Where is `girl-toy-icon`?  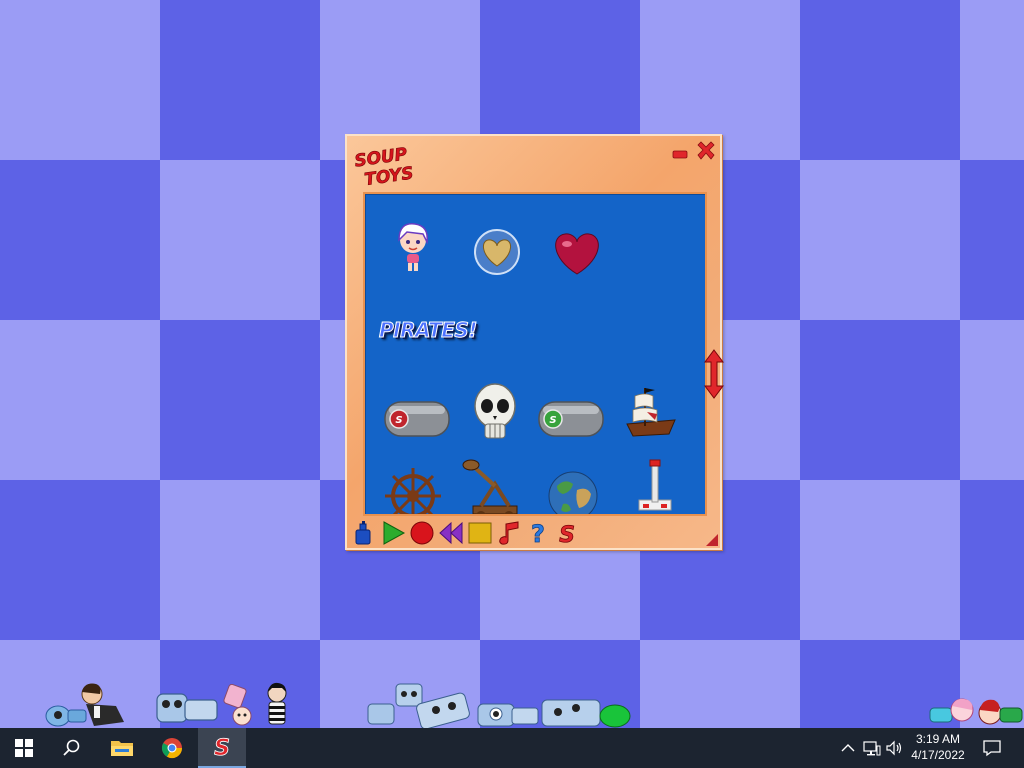 girl-toy-icon is located at coordinates (417, 249).